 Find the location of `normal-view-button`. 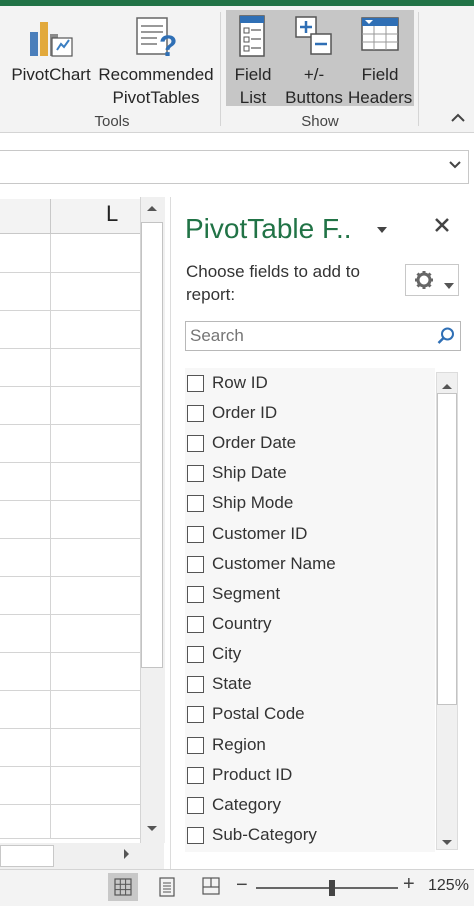

normal-view-button is located at coordinates (123, 887).